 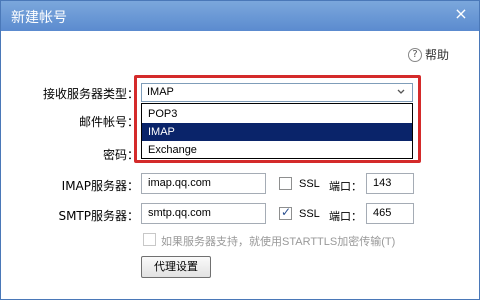 I want to click on smtp-server-label: SMTP服务器：, so click(x=98, y=216).